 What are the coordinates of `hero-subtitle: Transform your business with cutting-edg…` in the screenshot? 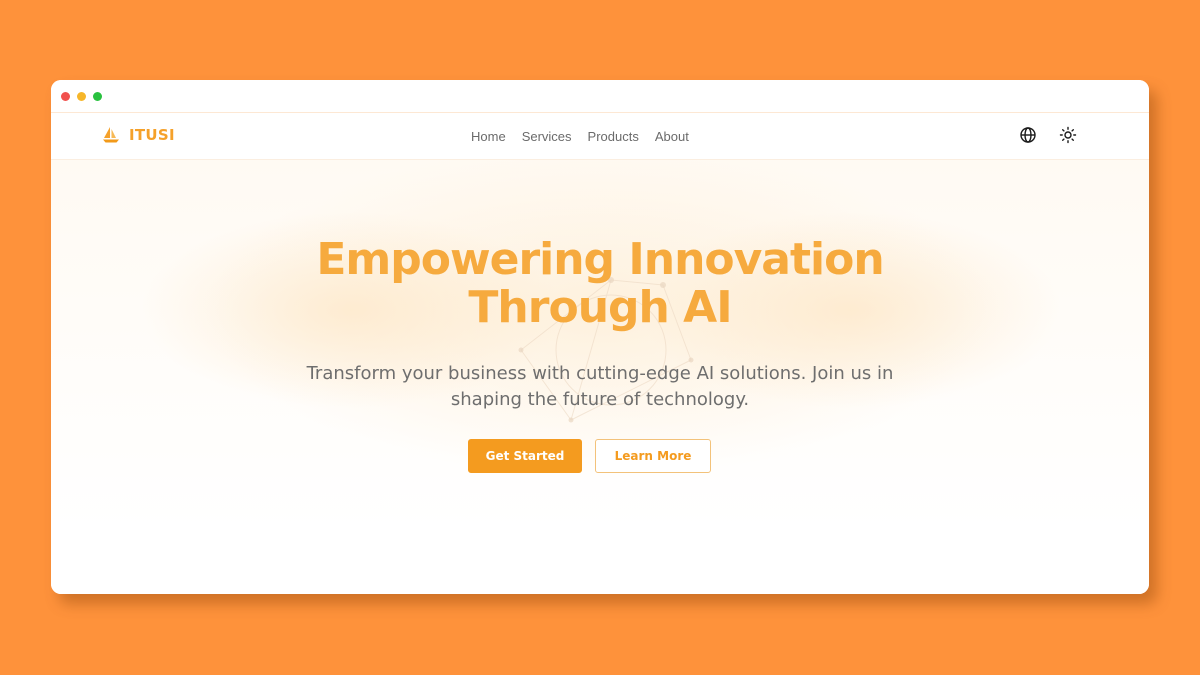 It's located at (600, 387).